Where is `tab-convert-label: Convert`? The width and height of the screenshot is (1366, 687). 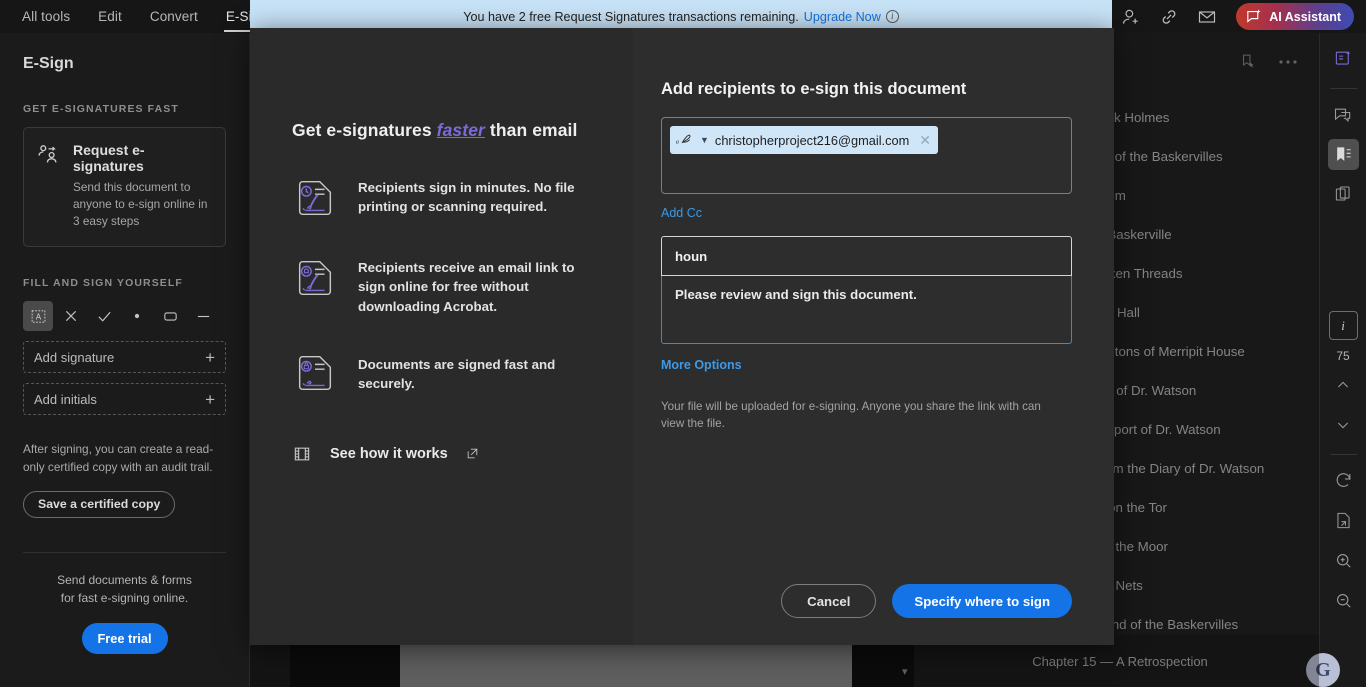
tab-convert-label: Convert is located at coordinates (173, 16).